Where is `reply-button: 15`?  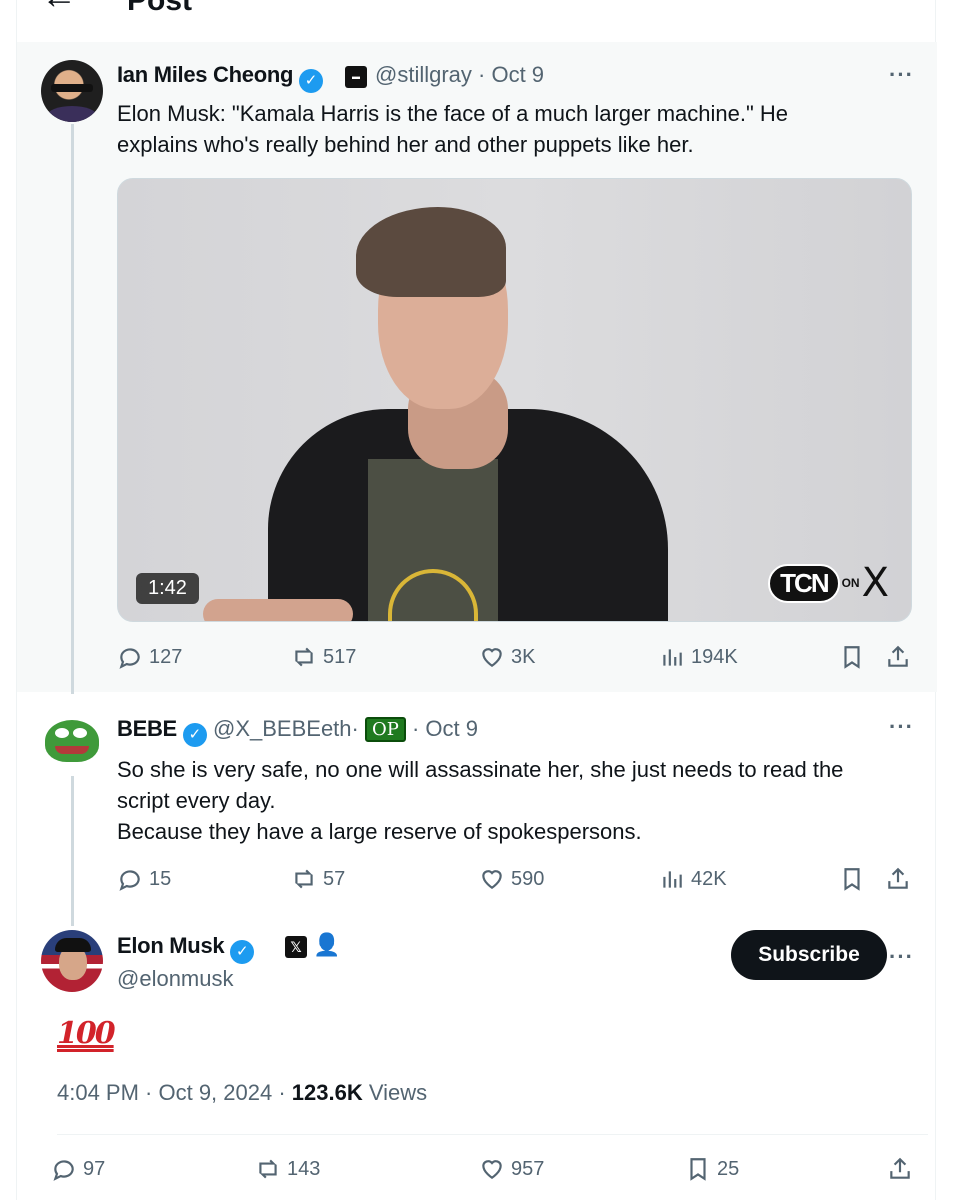
reply-button: 15 is located at coordinates (144, 879).